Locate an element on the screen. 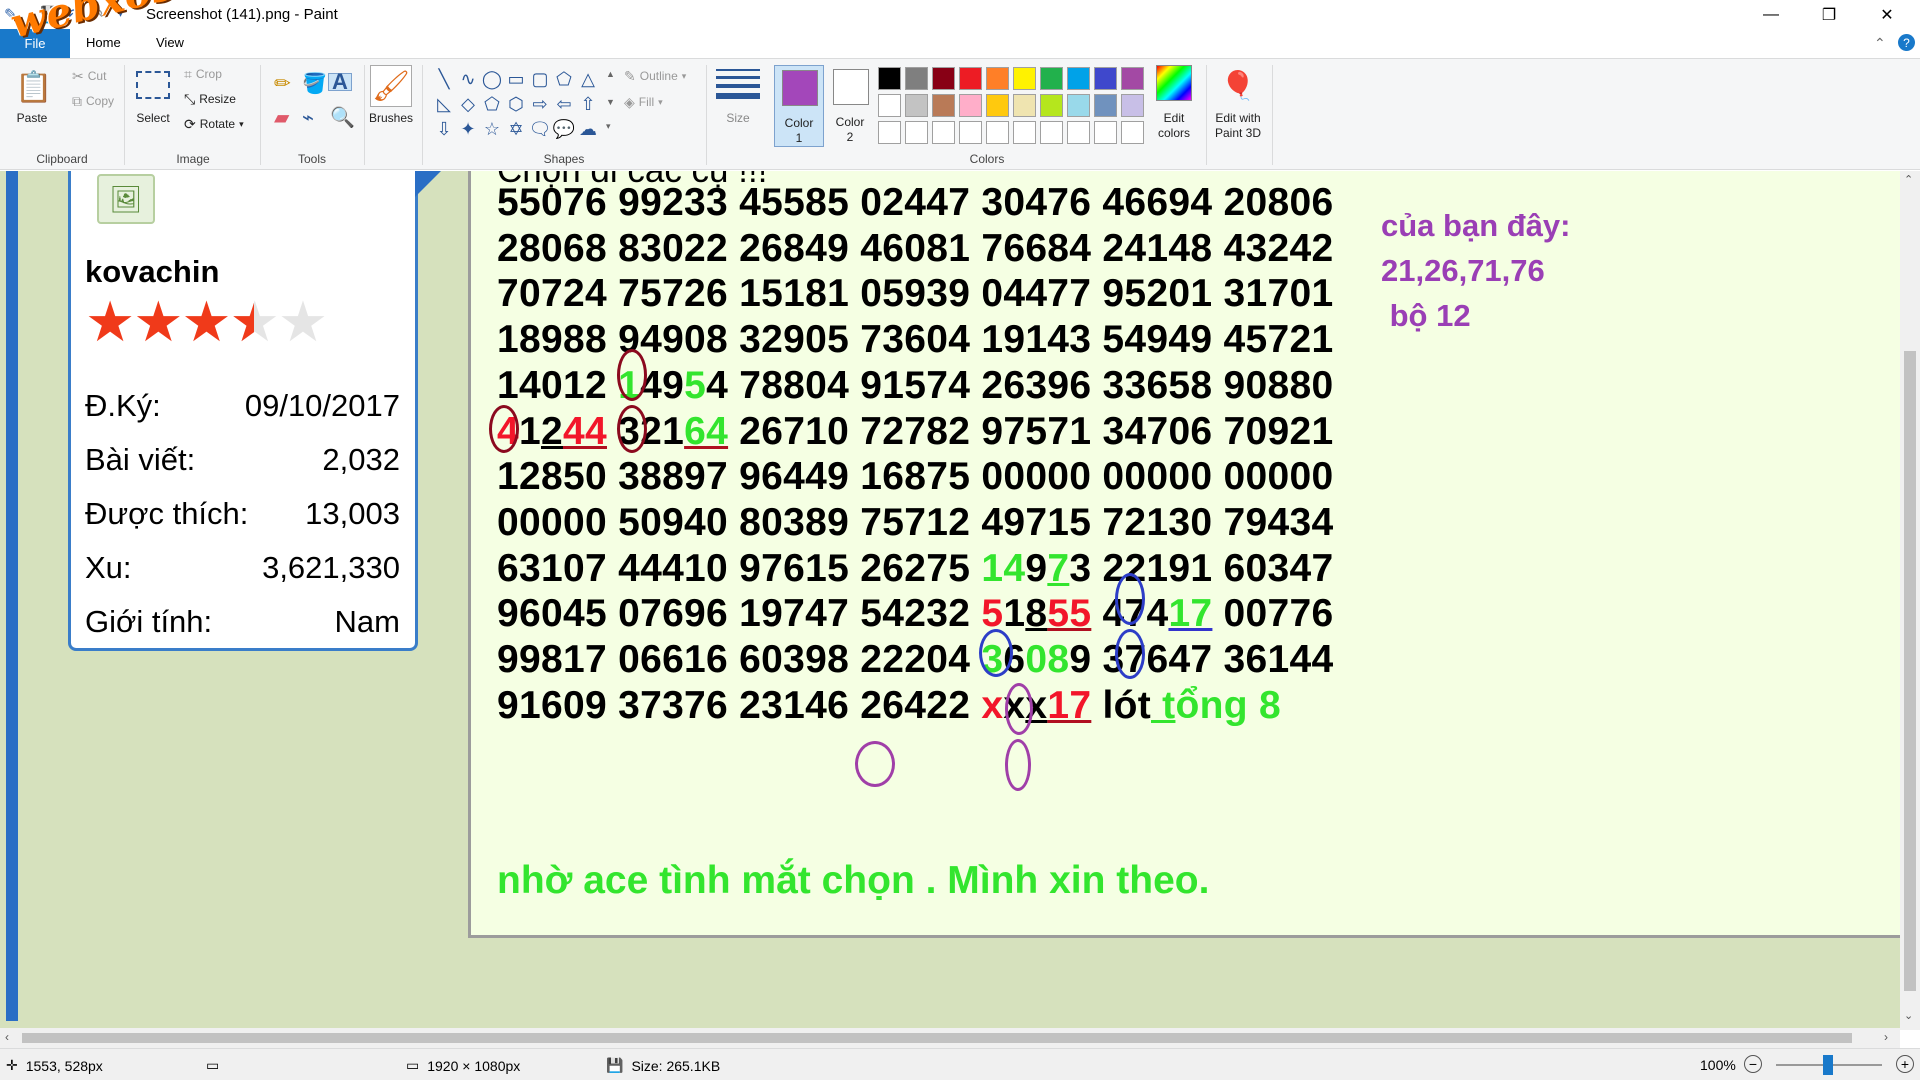 The image size is (1920, 1080). polygon-shape-icon: ⬠ is located at coordinates (564, 79).